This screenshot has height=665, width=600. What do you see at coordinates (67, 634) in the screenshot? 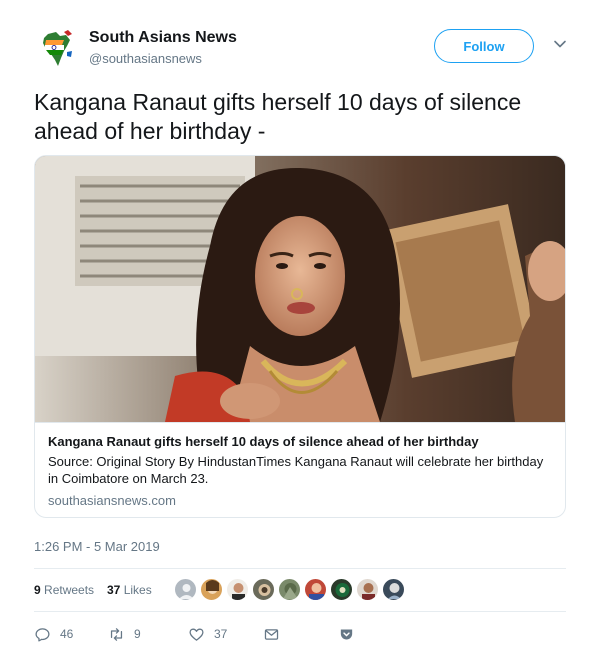
I see `reply-count: 46` at bounding box center [67, 634].